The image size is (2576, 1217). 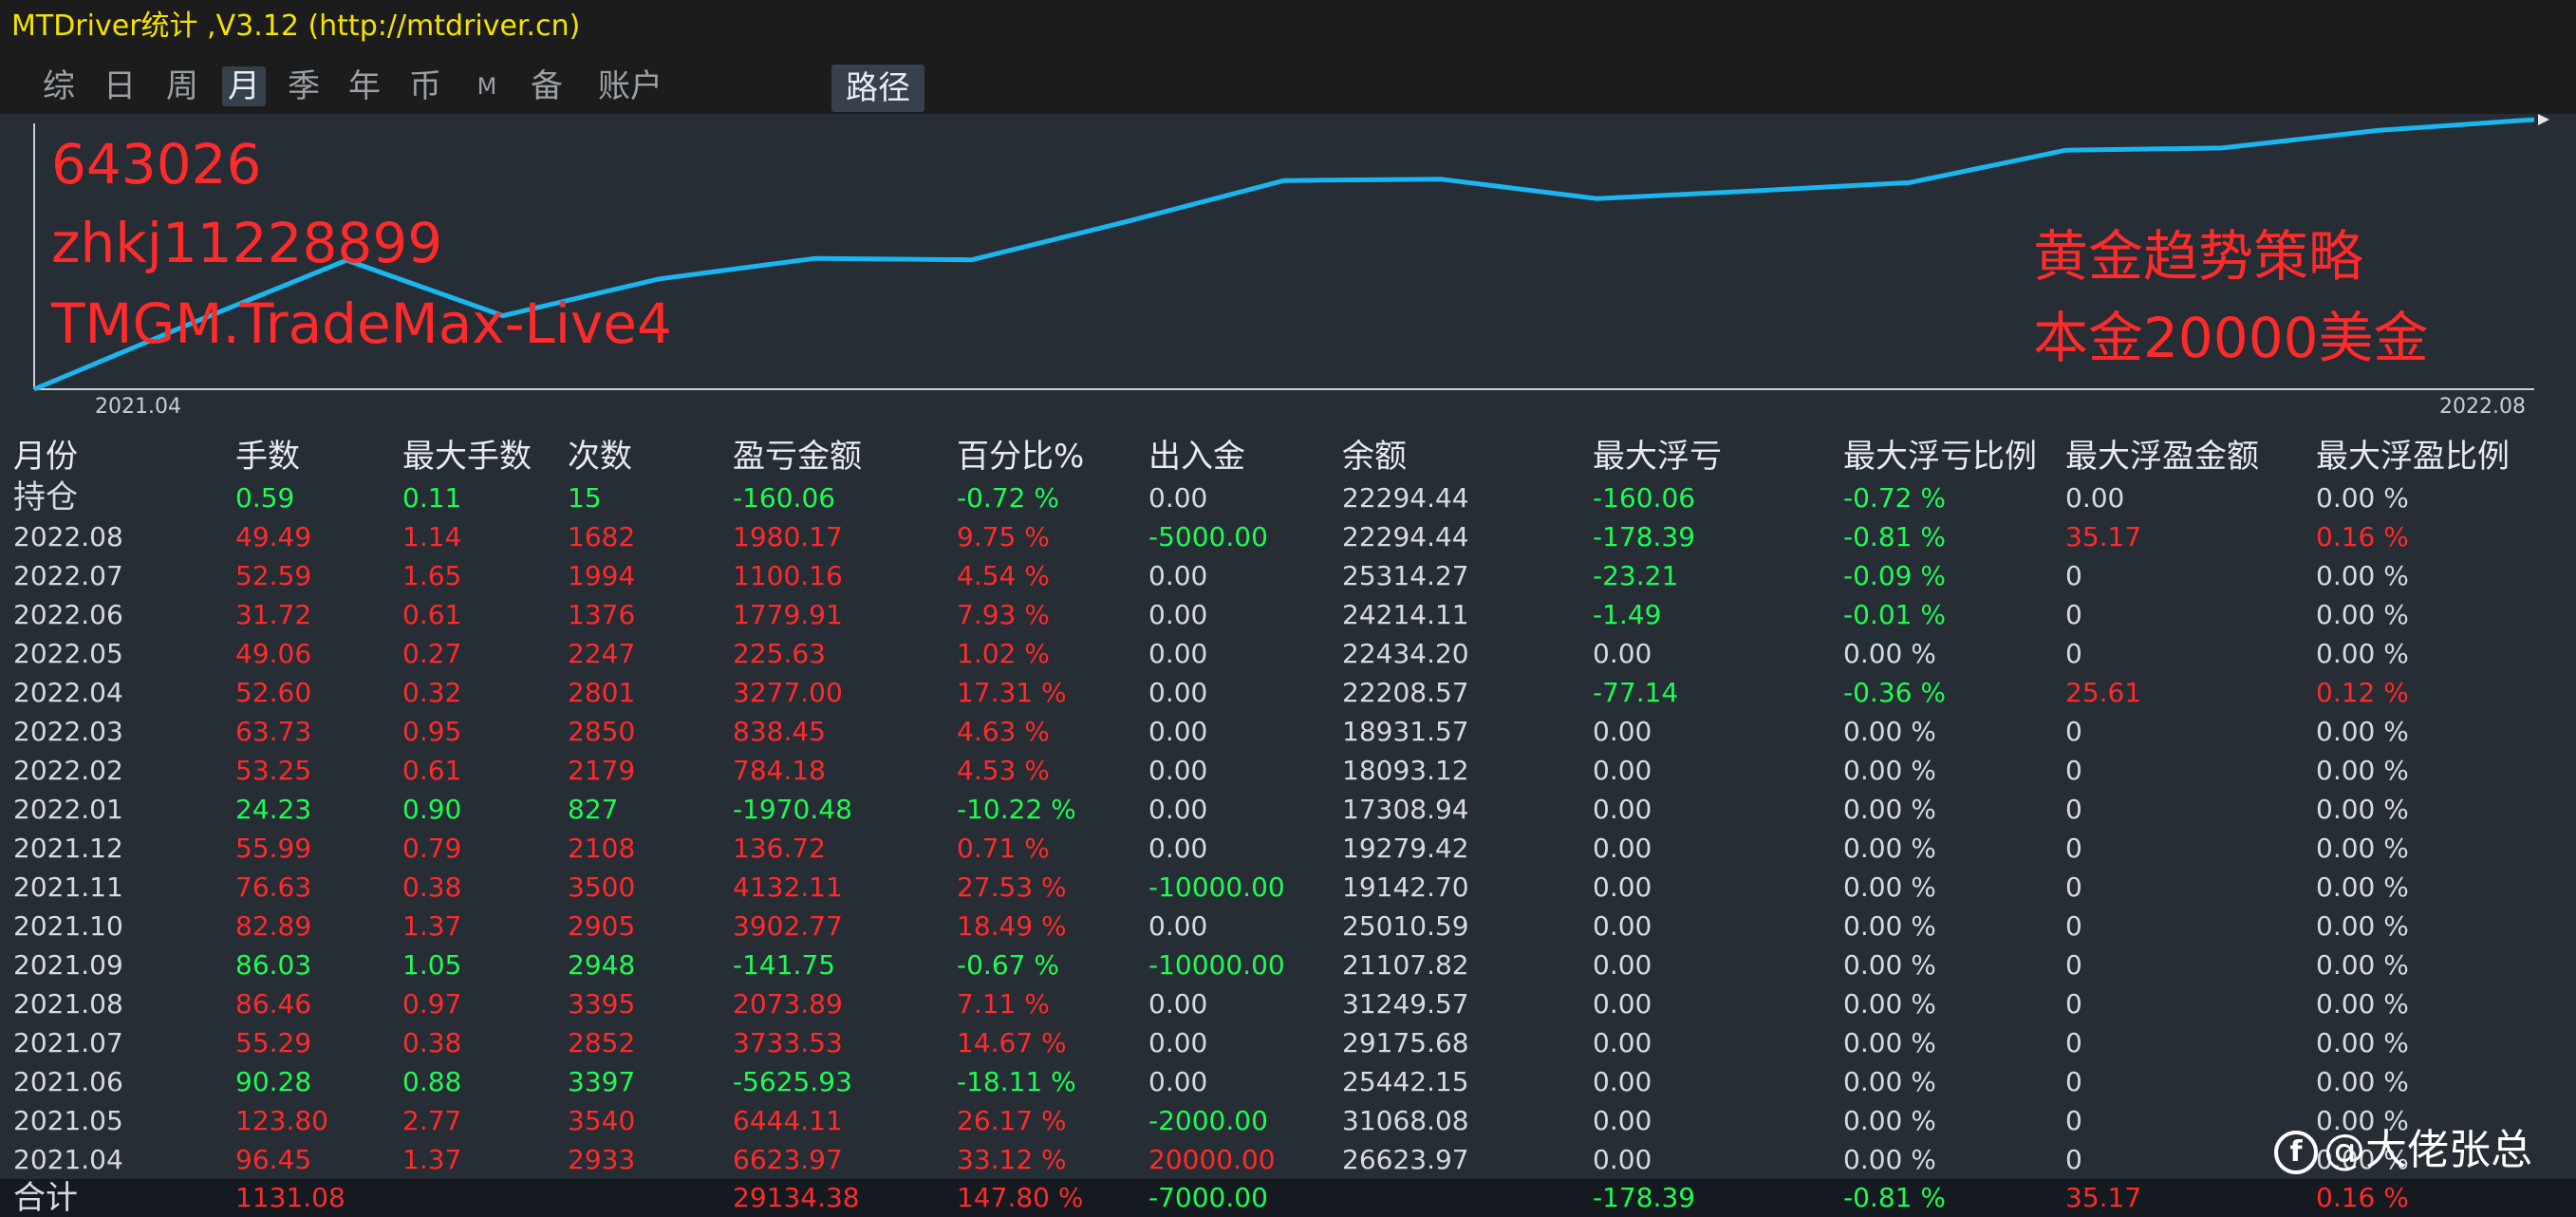 What do you see at coordinates (45, 498) in the screenshot?
I see `cell-month: 持仓` at bounding box center [45, 498].